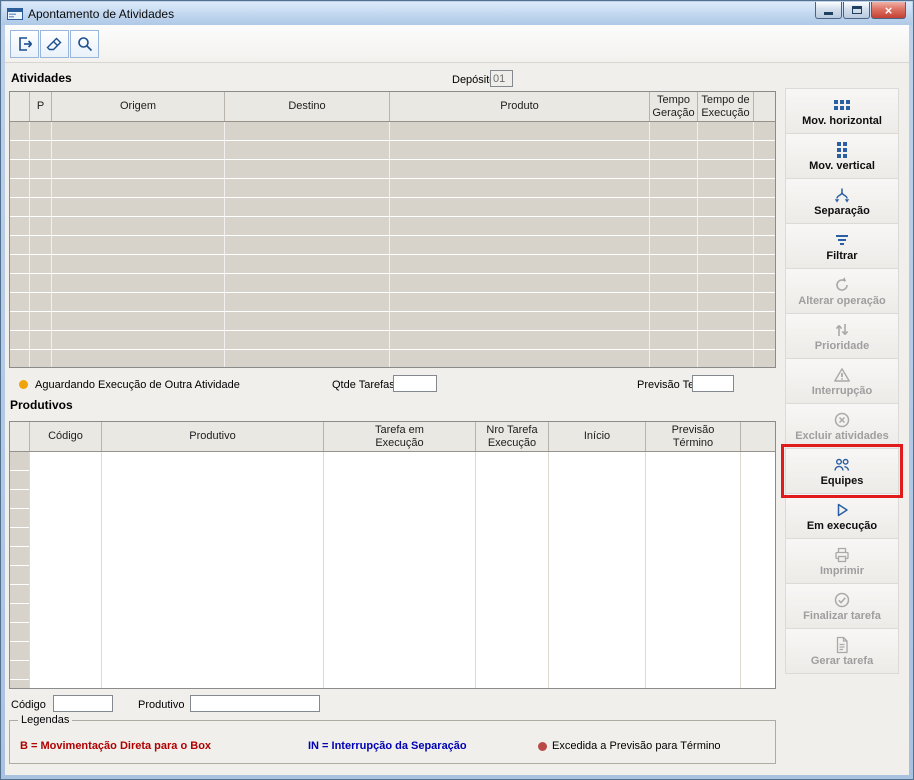 The height and width of the screenshot is (780, 914). Describe the element at coordinates (842, 480) in the screenshot. I see `sidebar-button-label: Equipes` at that location.